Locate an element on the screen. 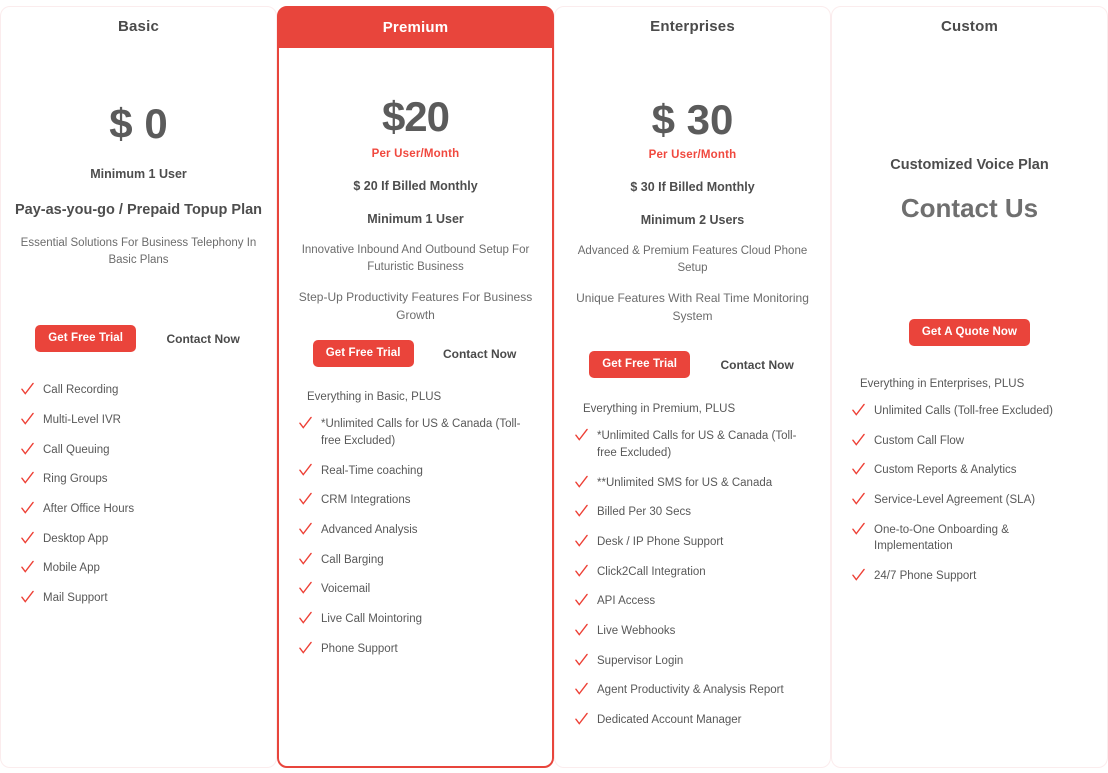 This screenshot has width=1108, height=773. feature-label: Voicemail is located at coordinates (346, 589).